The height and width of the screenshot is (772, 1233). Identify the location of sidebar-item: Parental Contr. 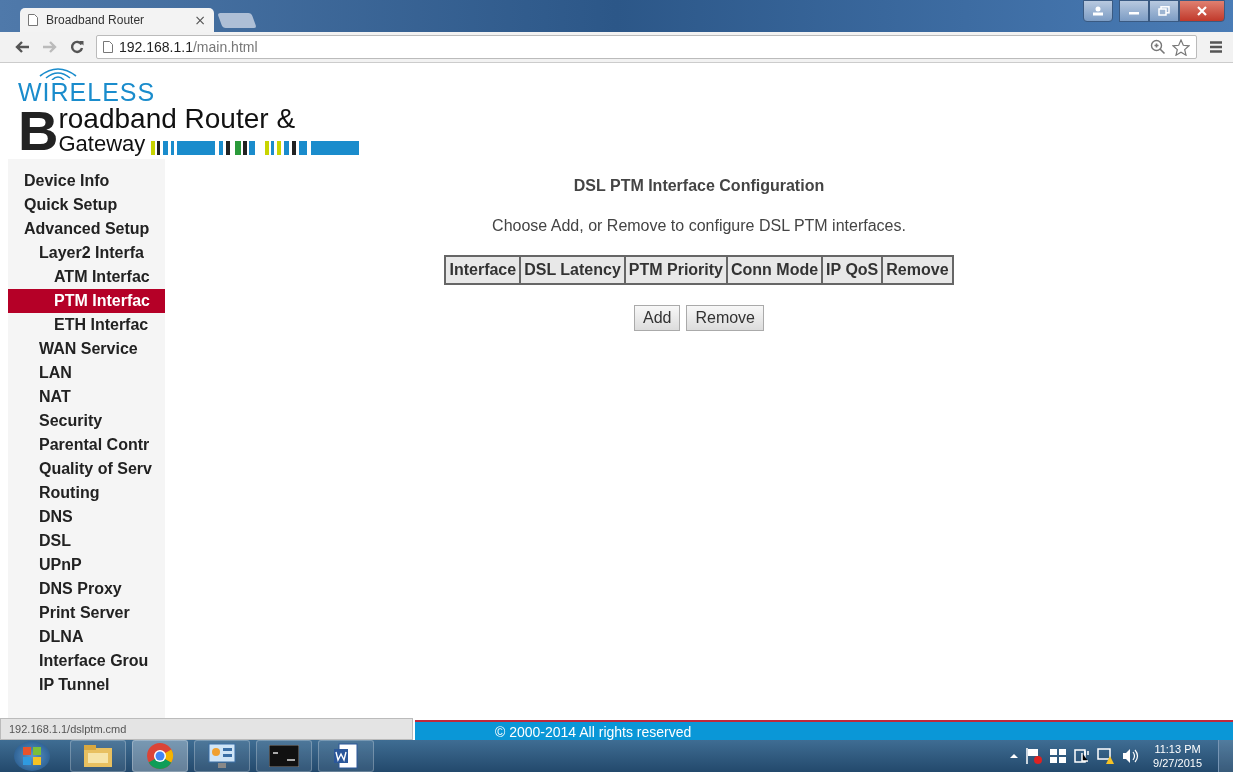
(86, 445).